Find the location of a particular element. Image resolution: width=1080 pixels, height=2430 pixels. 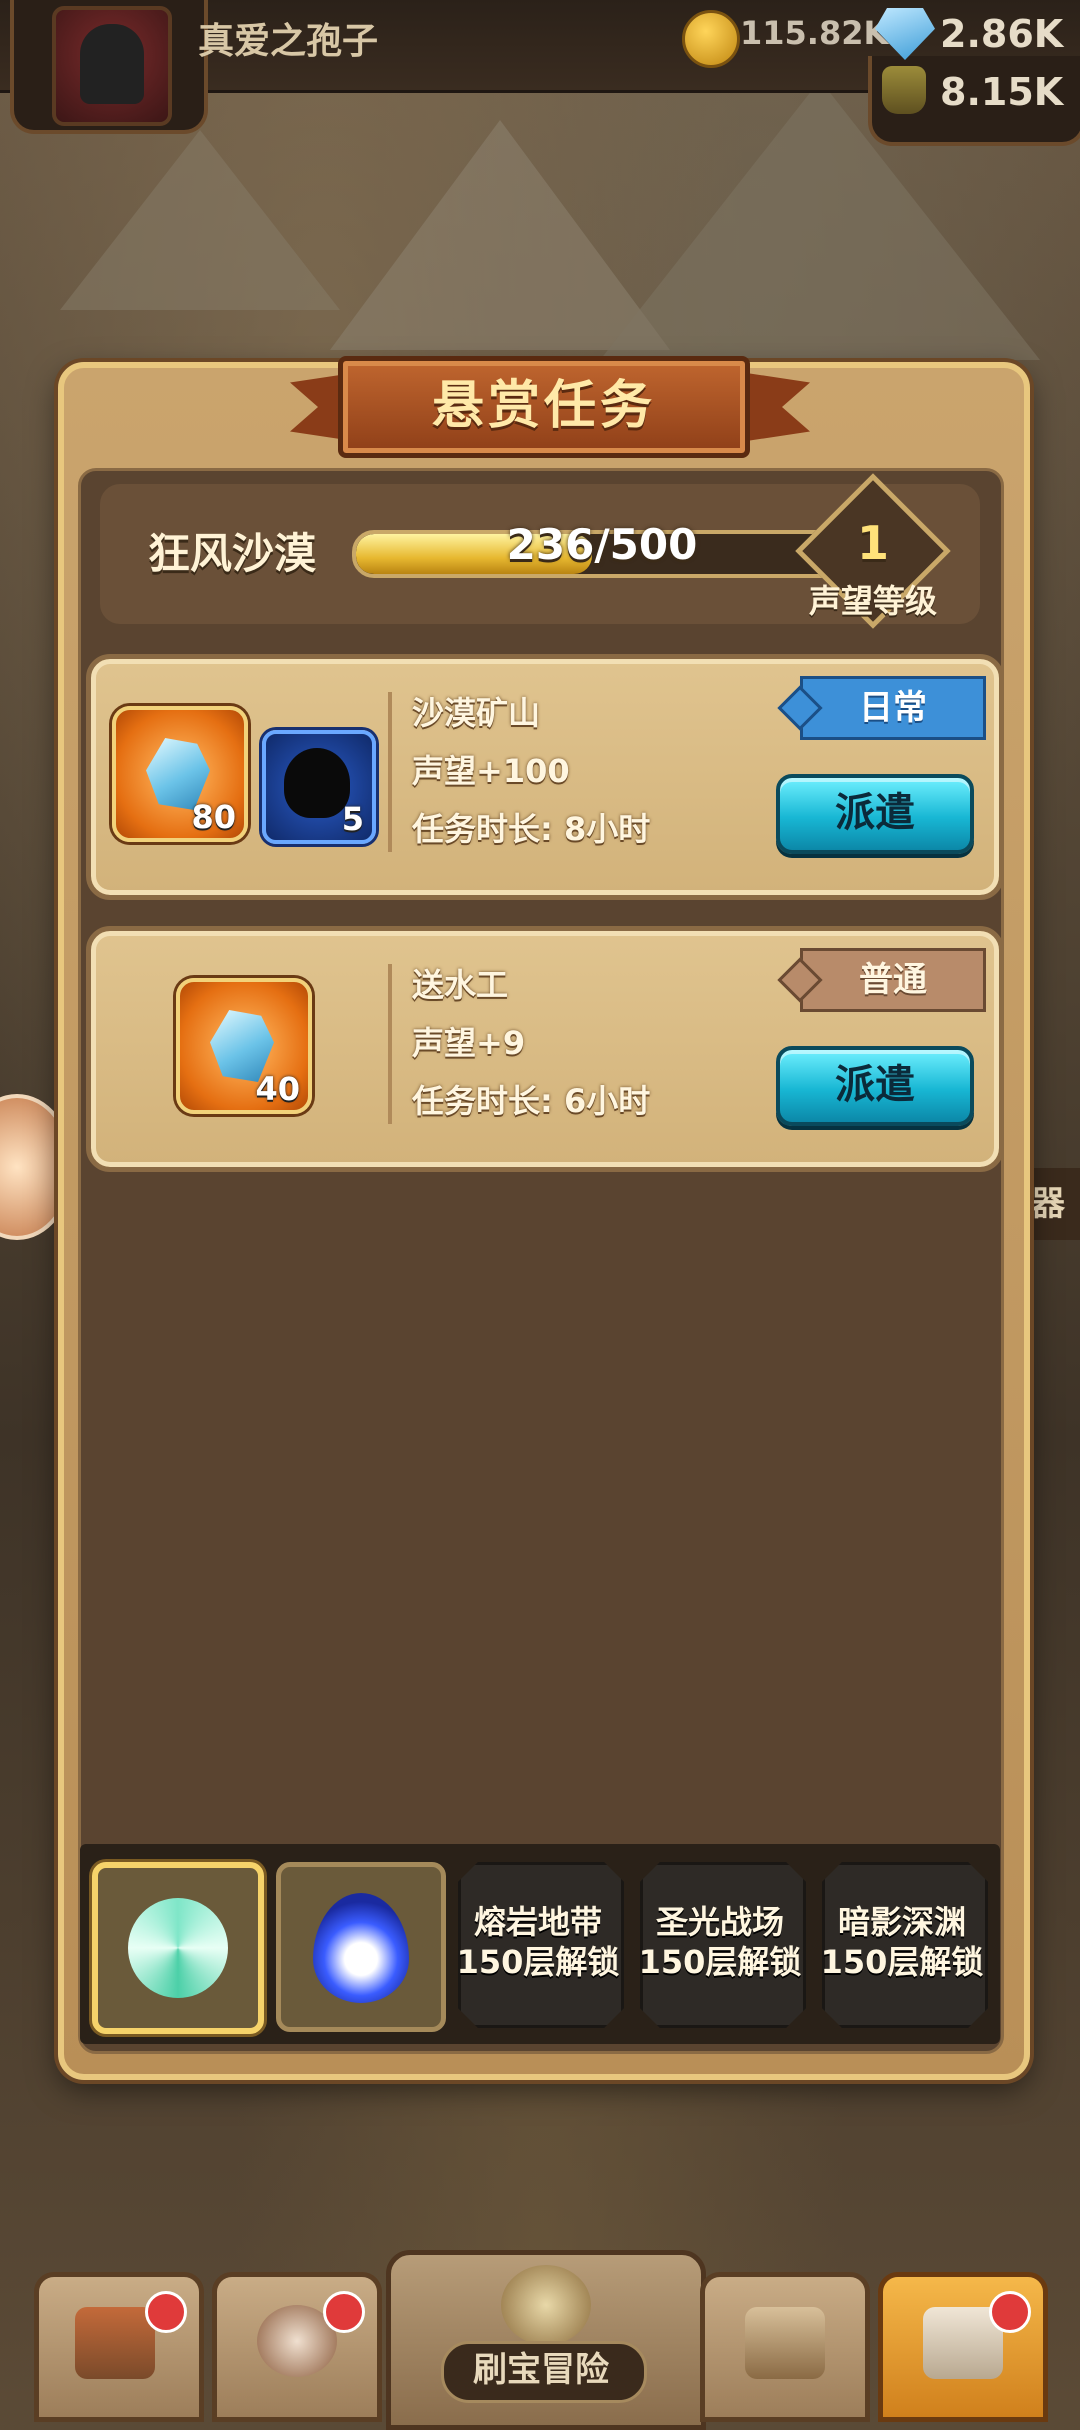

shop-icon is located at coordinates (115, 2343).